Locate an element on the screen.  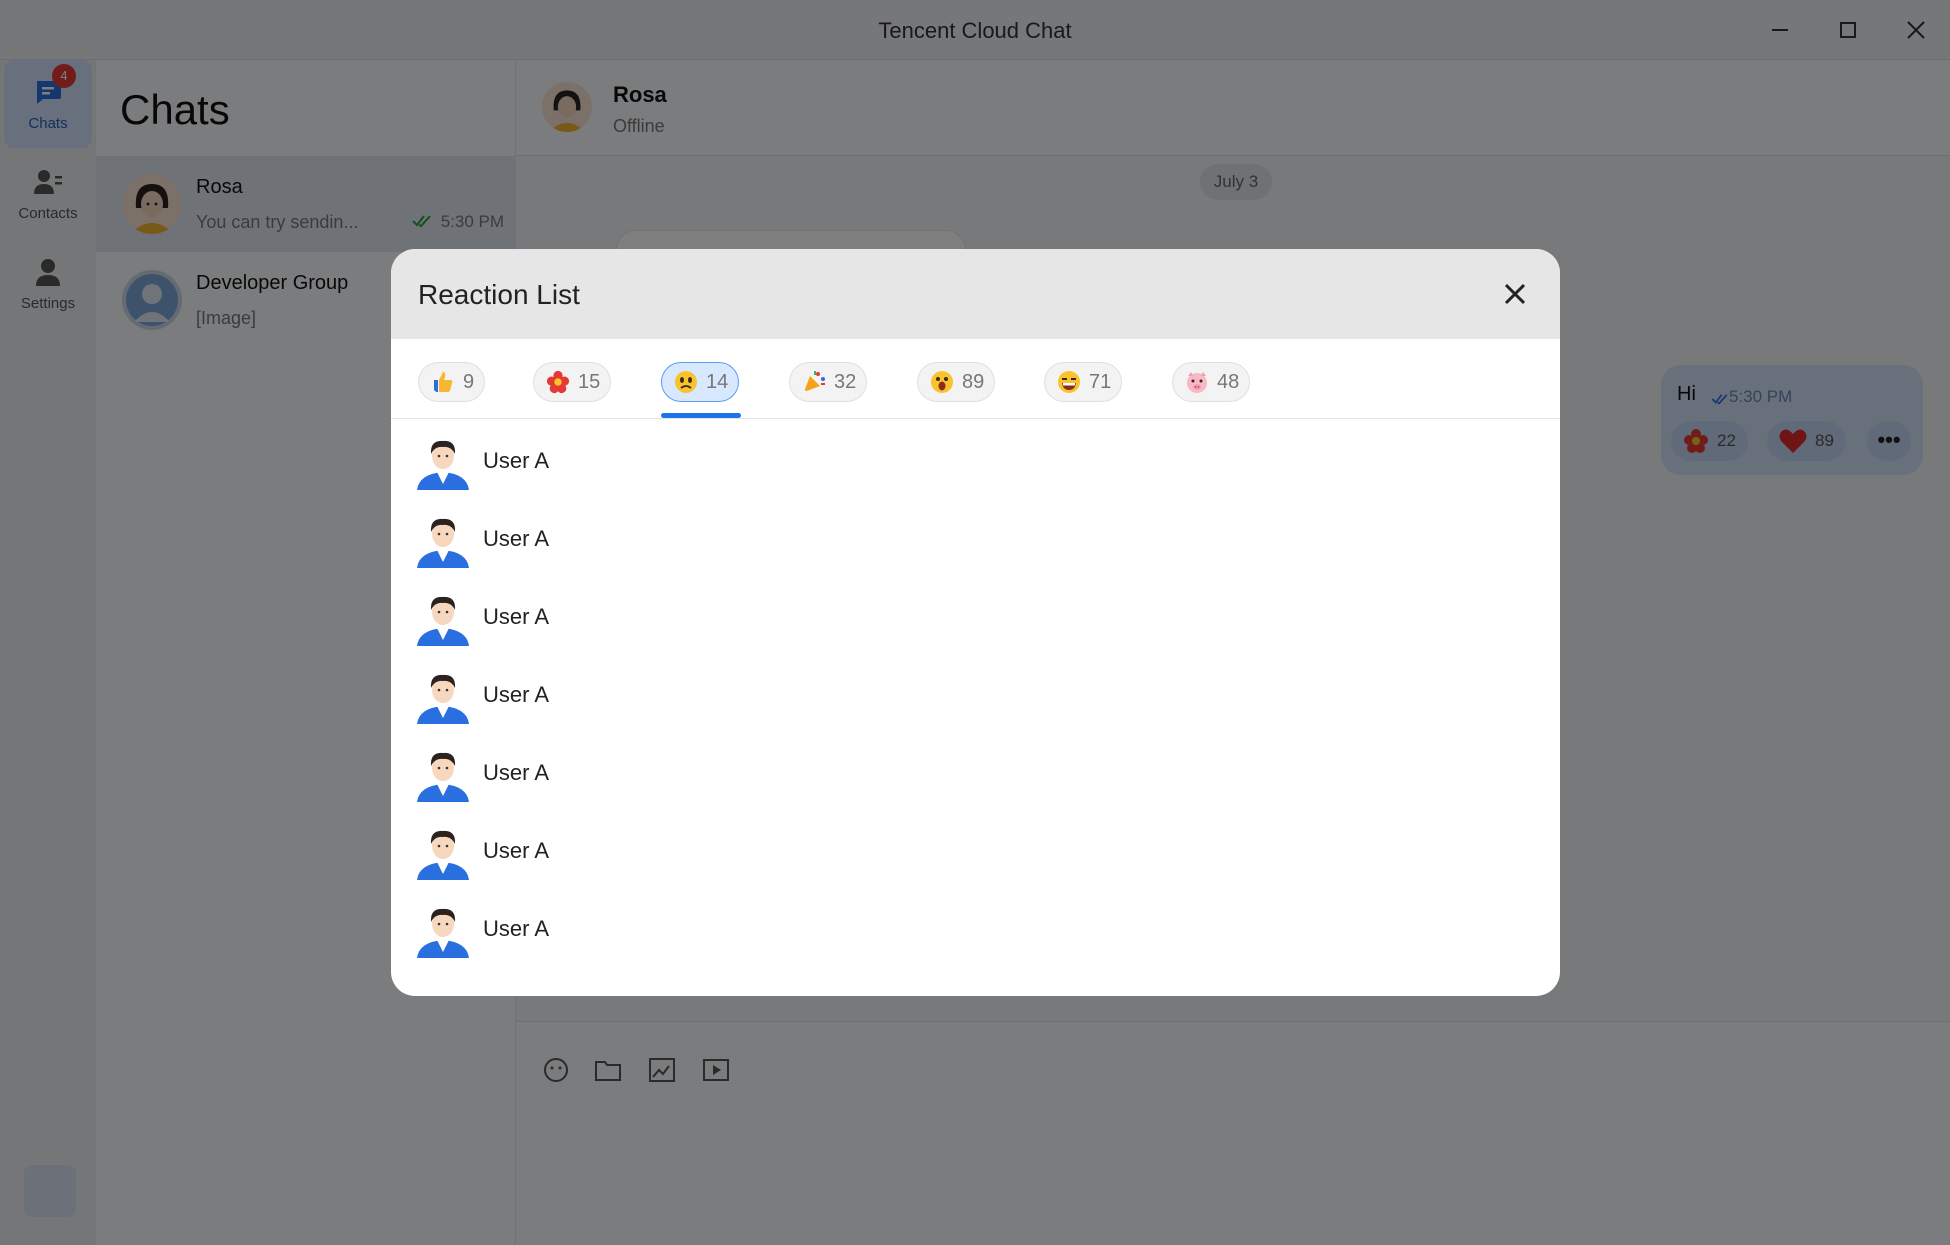
reaction-count: 9 is located at coordinates (469, 381).